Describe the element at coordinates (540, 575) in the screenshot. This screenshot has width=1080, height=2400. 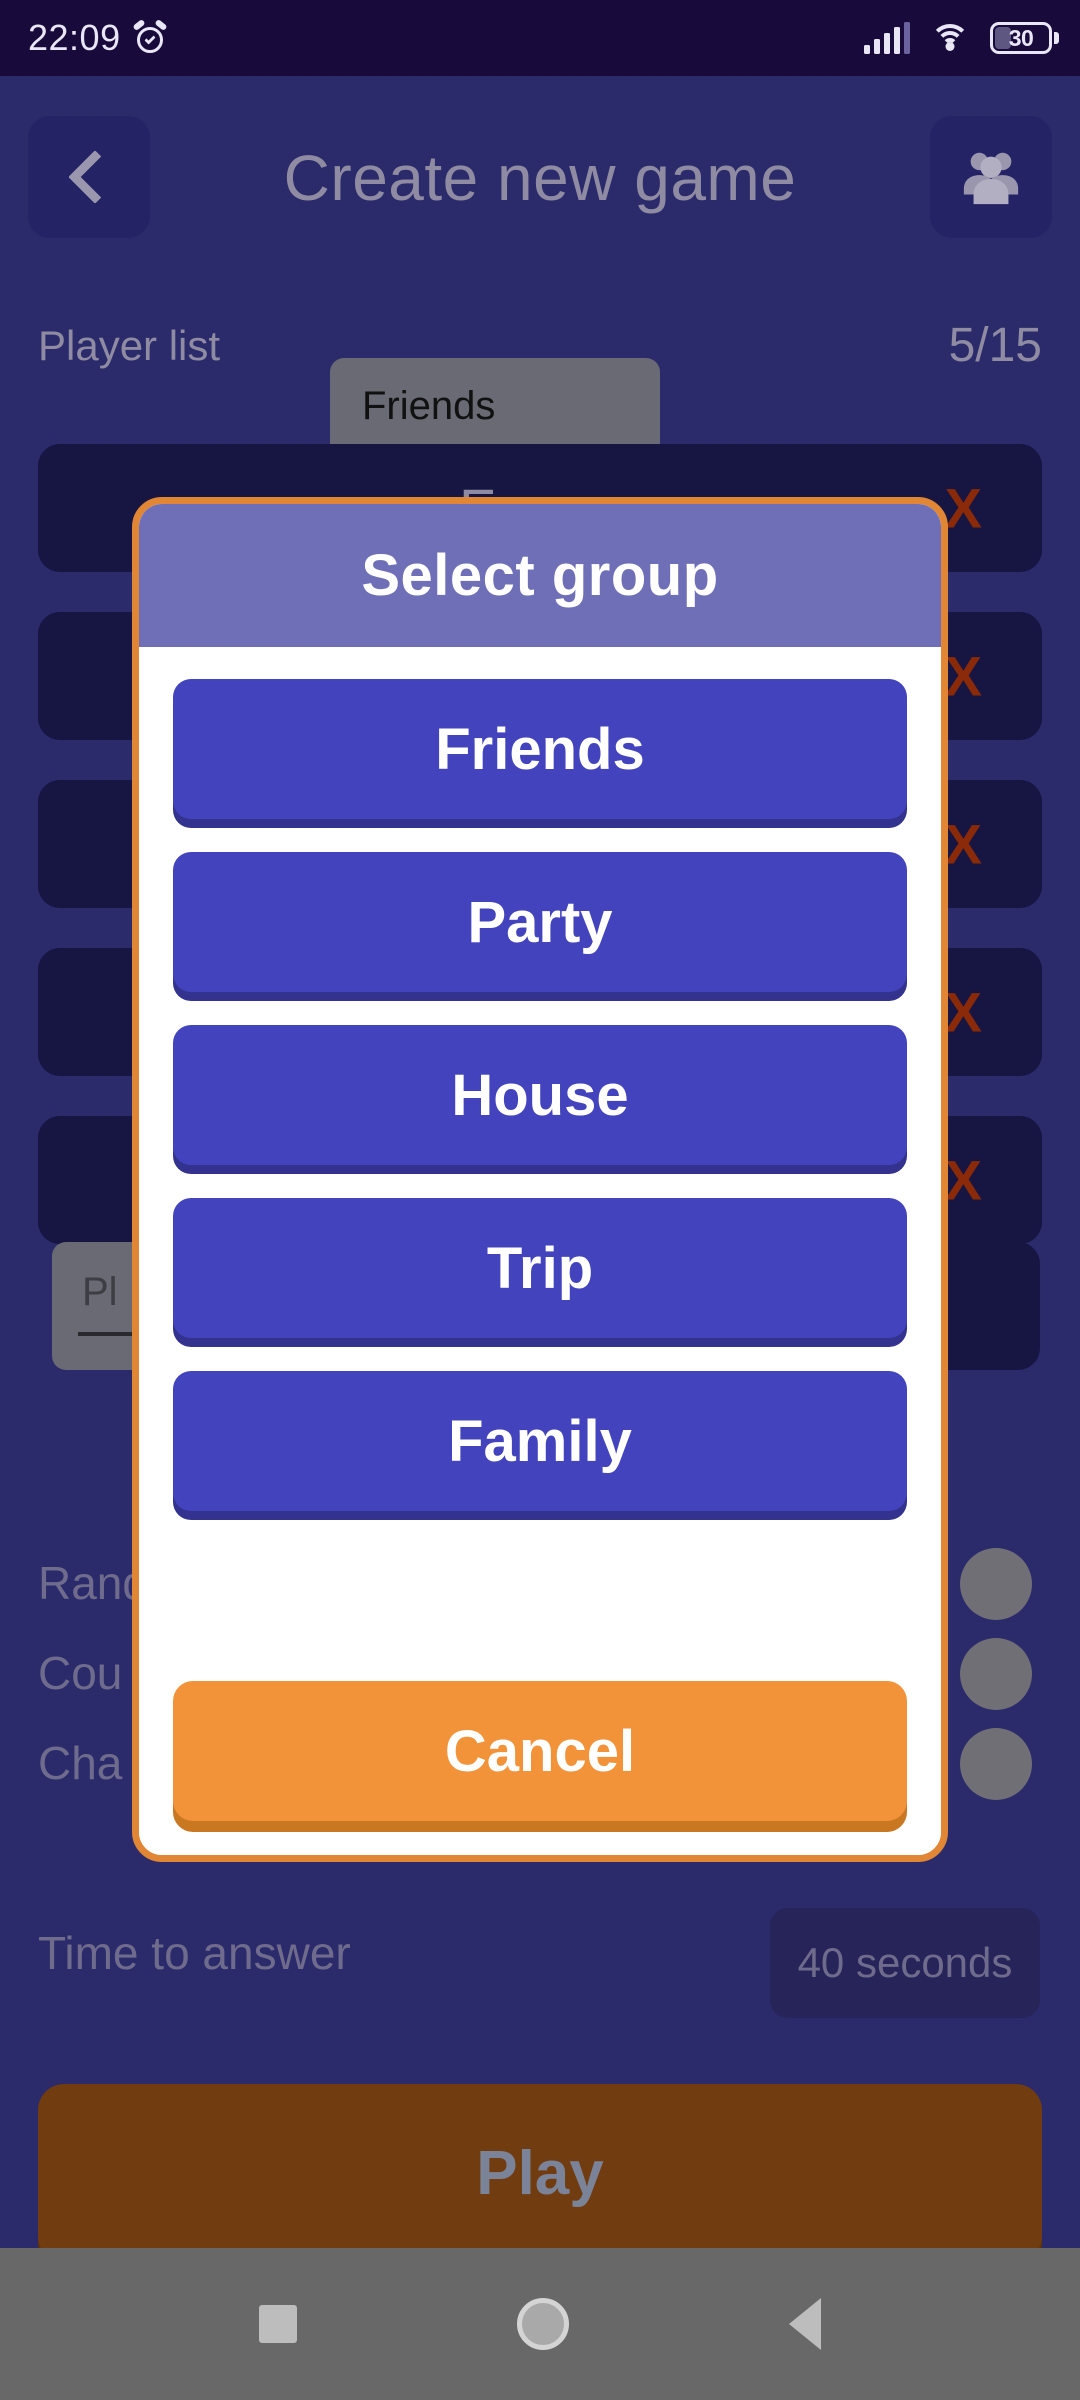
I see `dialog-title: Select group` at that location.